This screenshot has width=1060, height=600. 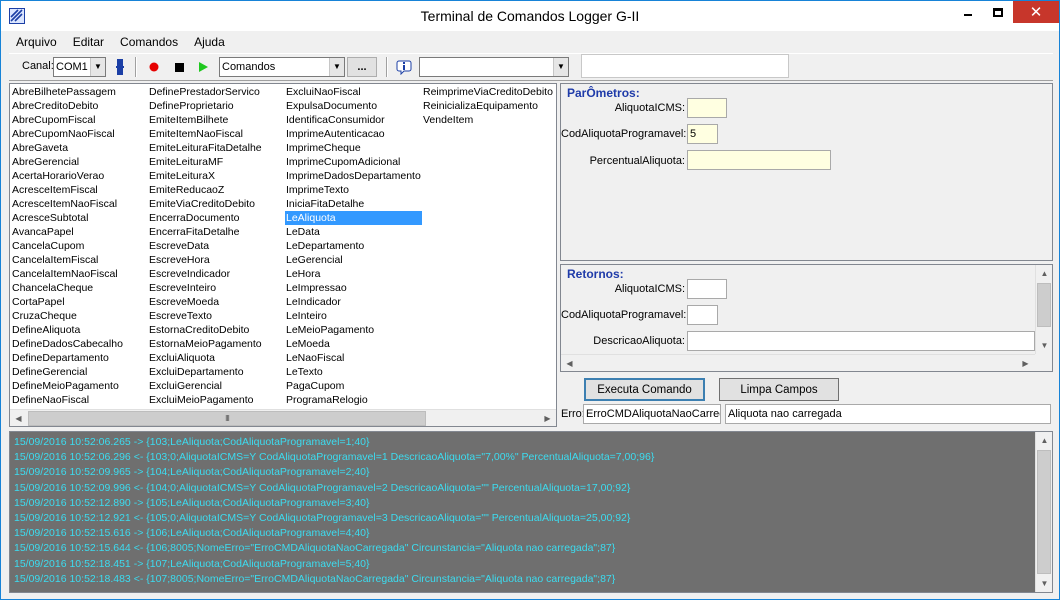 I want to click on erro-message-field: Aliquota nao carregada, so click(x=888, y=414).